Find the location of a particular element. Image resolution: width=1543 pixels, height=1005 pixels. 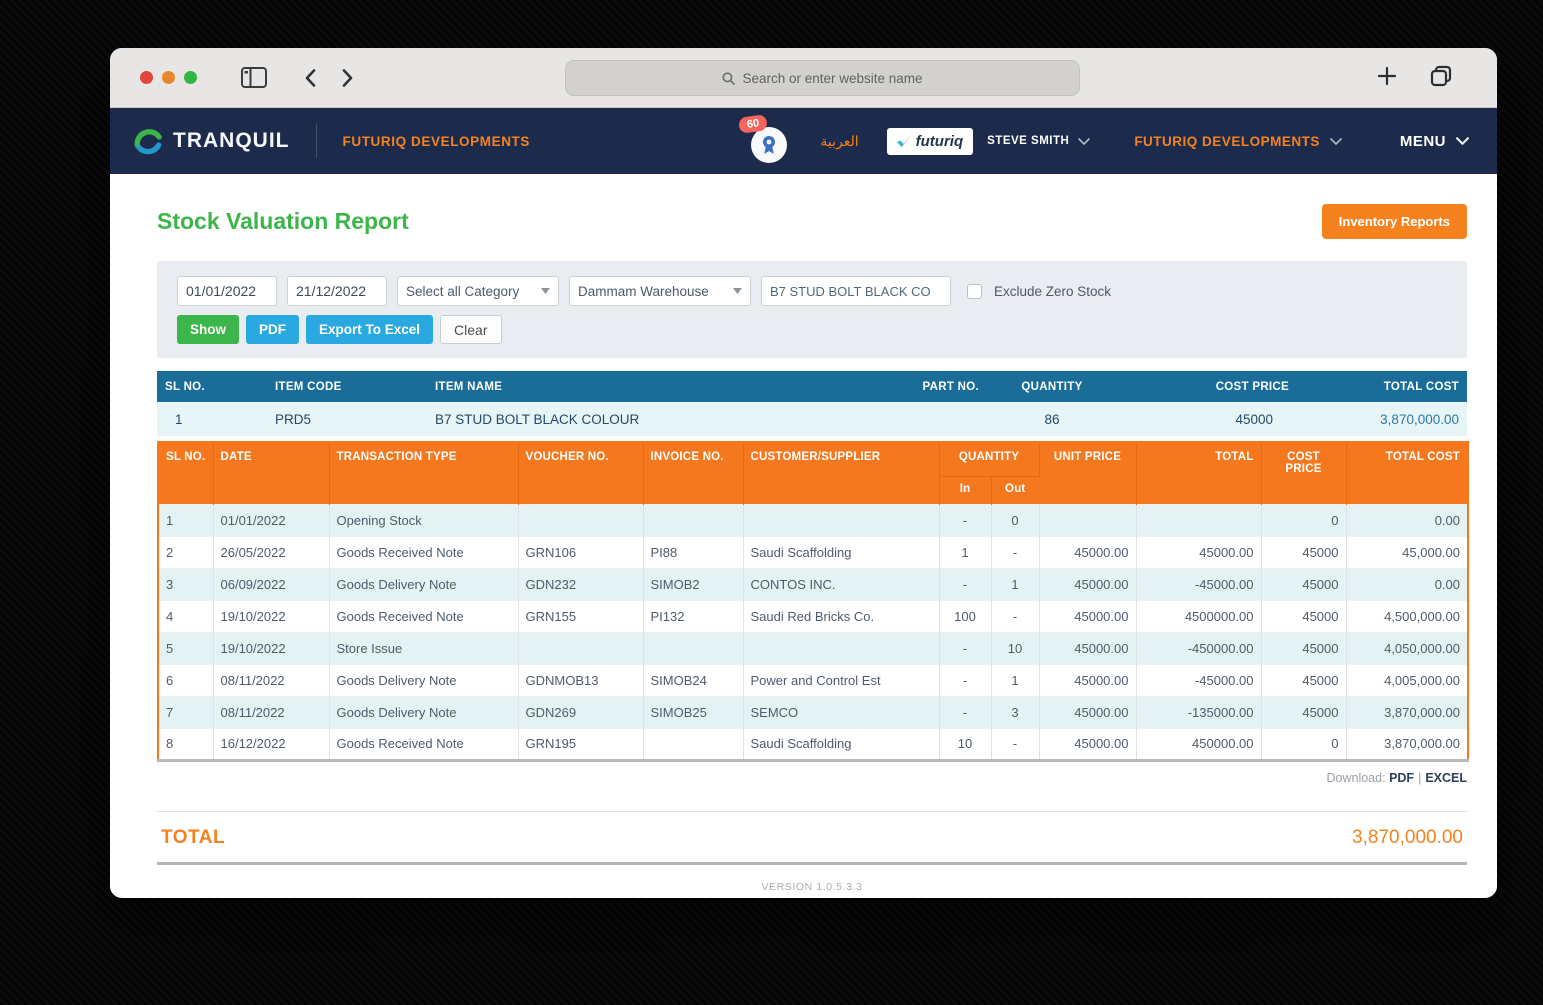

inventory-reports-button: Inventory Reports is located at coordinates (1394, 221).